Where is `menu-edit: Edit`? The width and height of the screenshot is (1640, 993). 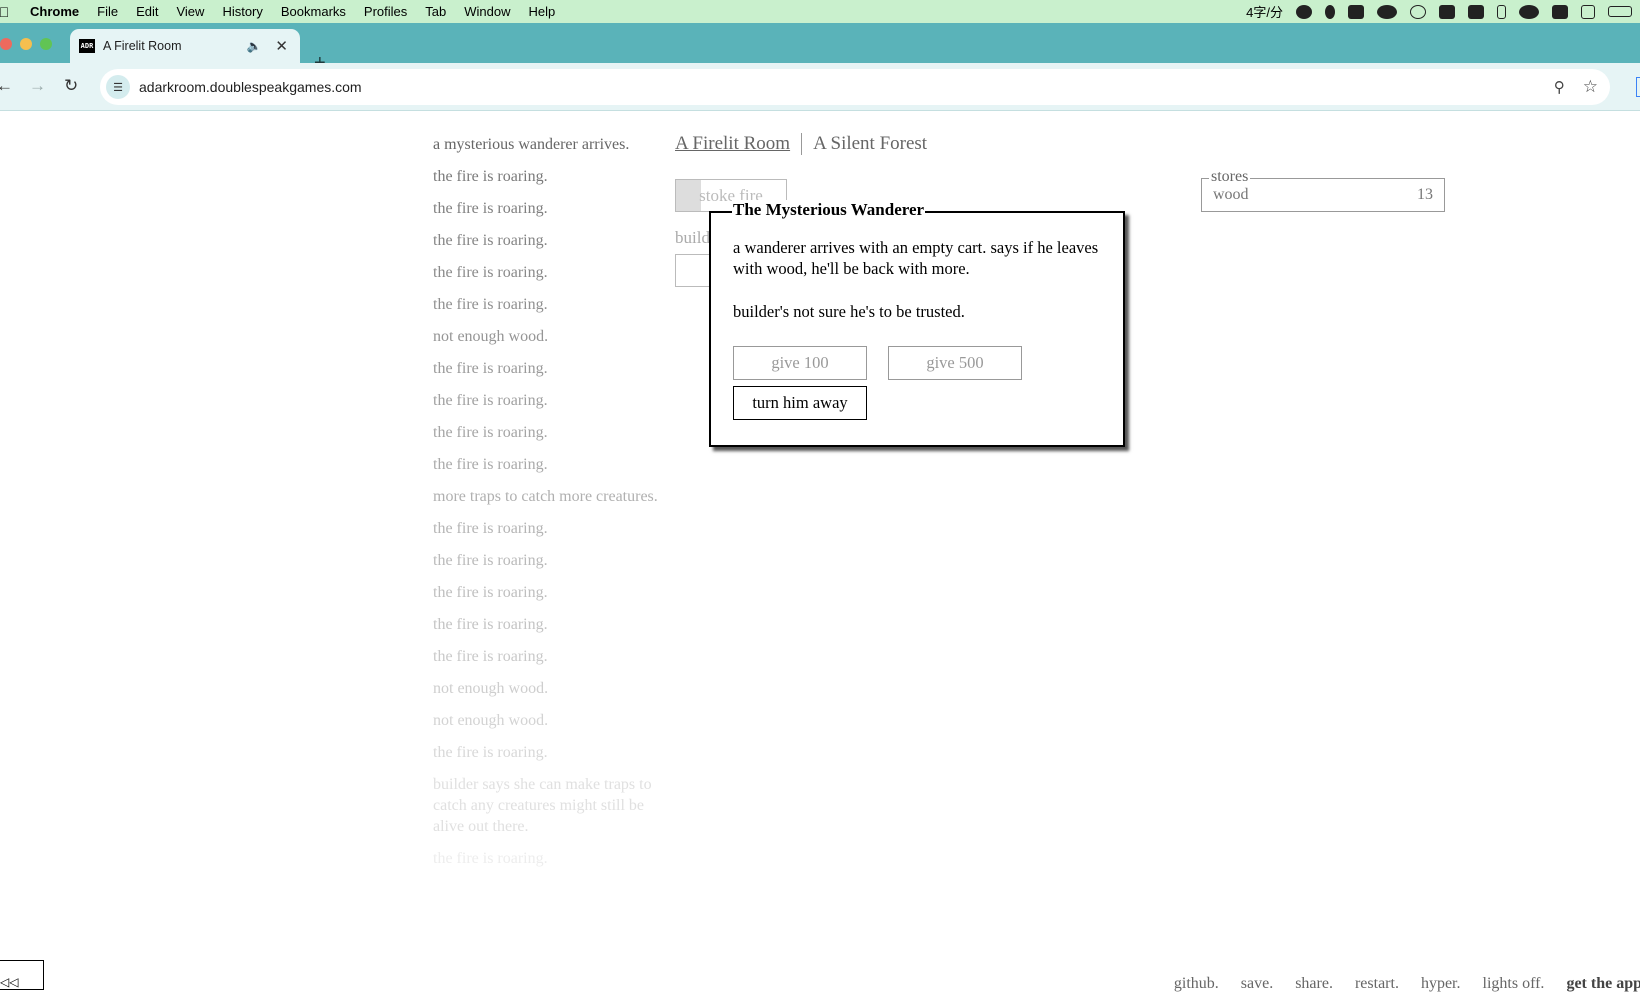
menu-edit: Edit is located at coordinates (147, 11).